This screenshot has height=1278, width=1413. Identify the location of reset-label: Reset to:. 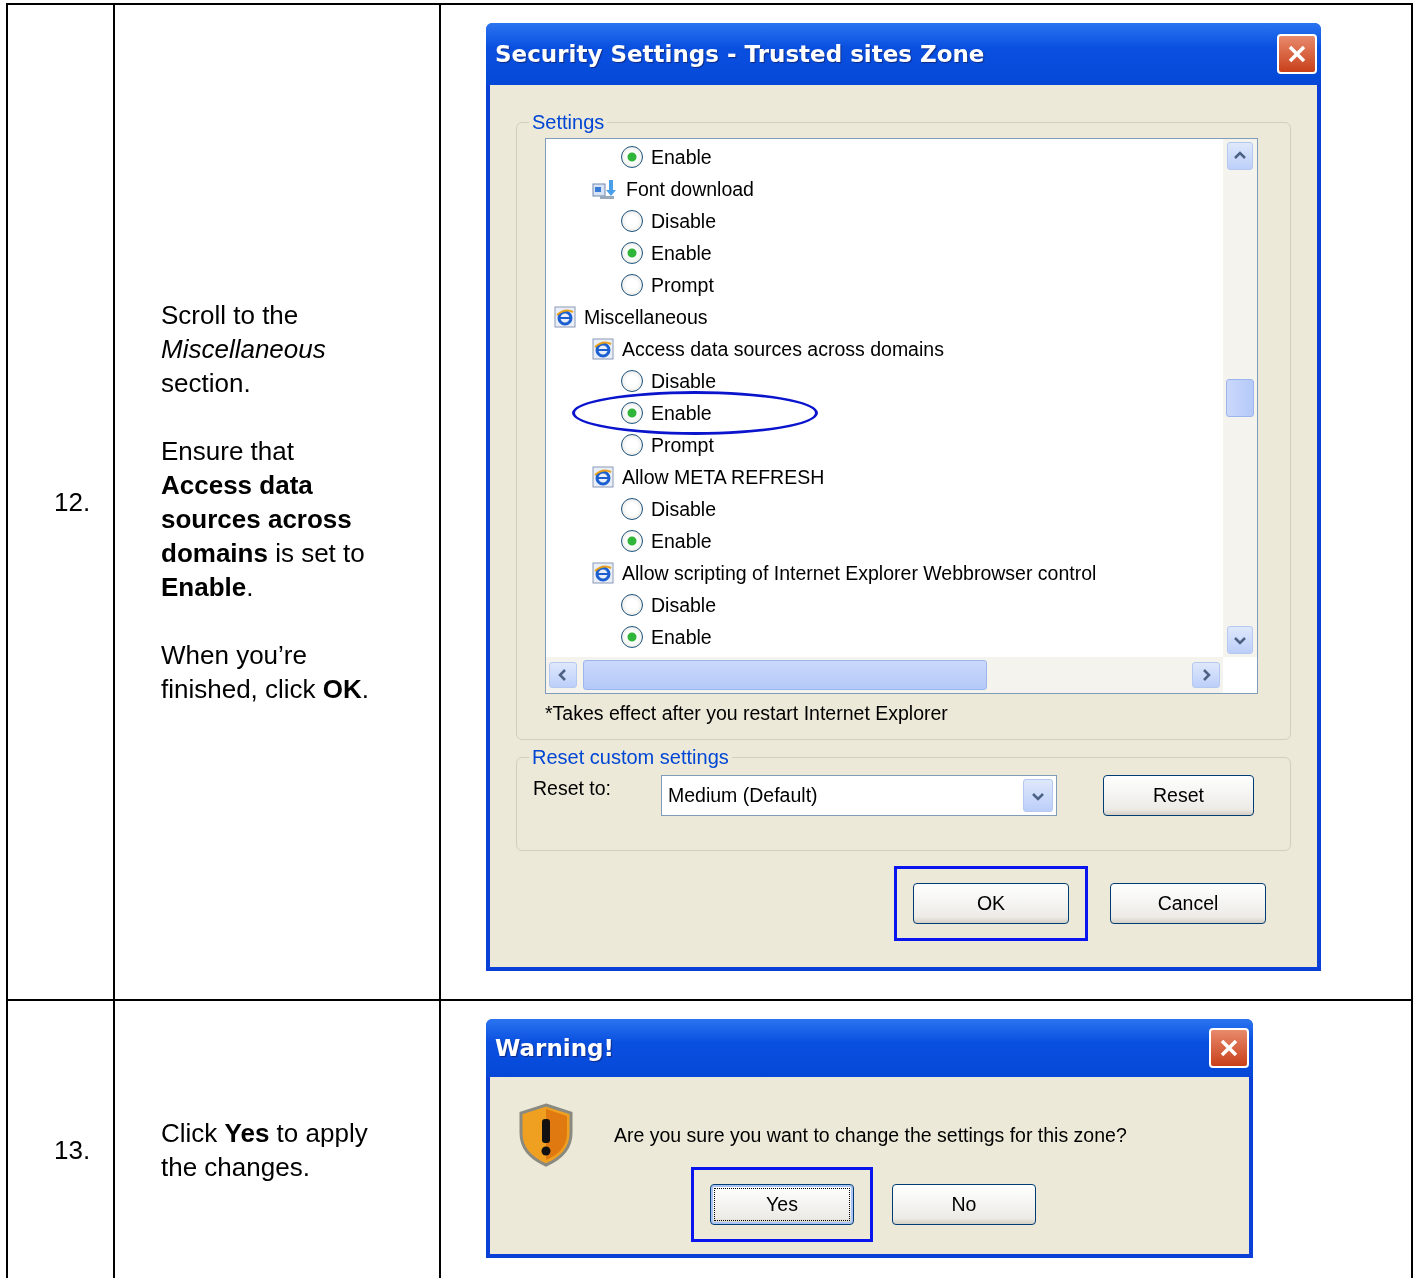
(573, 788).